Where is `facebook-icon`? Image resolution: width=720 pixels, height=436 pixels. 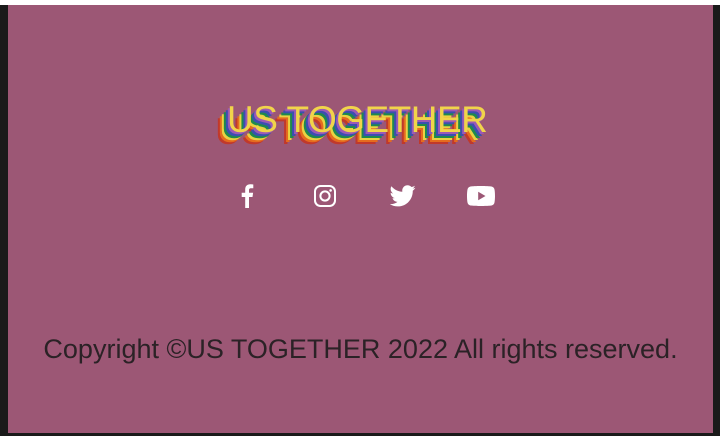 facebook-icon is located at coordinates (247, 196).